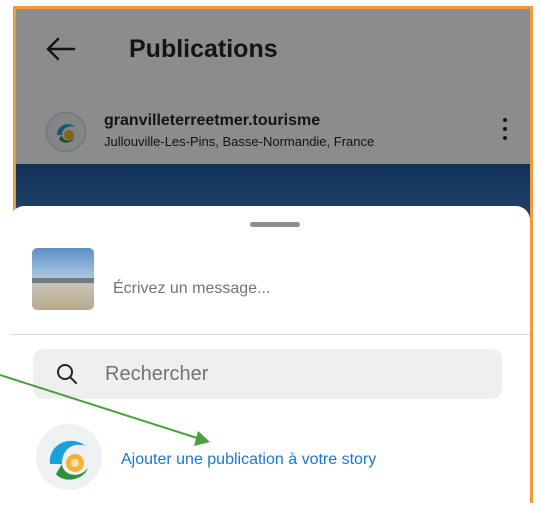 This screenshot has width=539, height=509. What do you see at coordinates (270, 334) in the screenshot?
I see `divider` at bounding box center [270, 334].